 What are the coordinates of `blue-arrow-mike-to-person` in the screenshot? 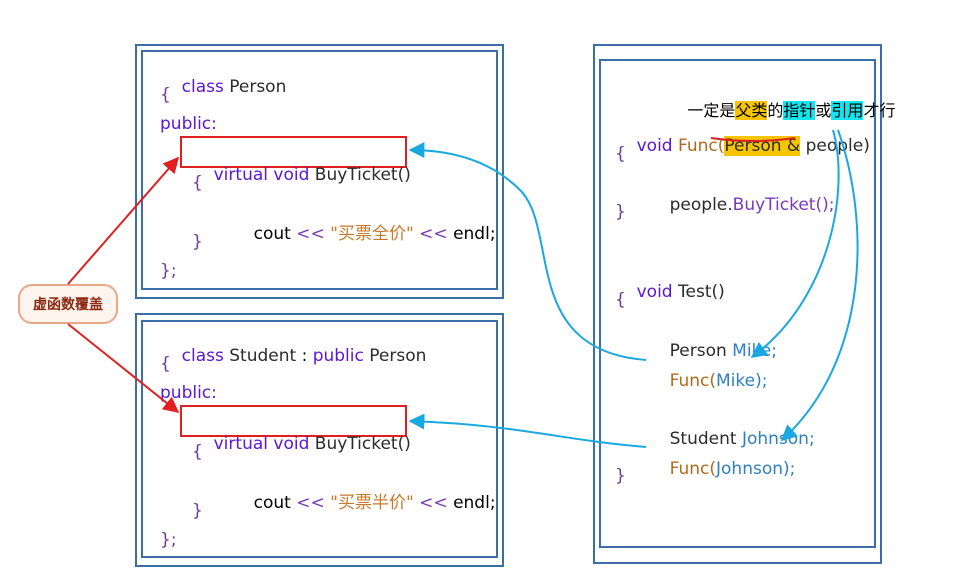 It's located at (527, 251).